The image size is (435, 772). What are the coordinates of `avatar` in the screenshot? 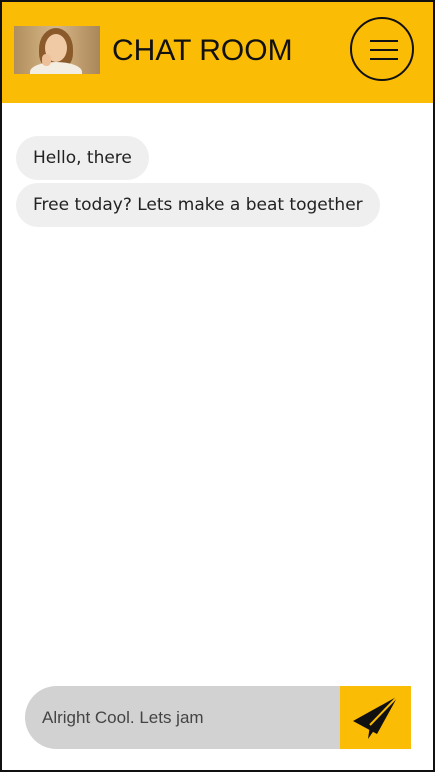 It's located at (57, 50).